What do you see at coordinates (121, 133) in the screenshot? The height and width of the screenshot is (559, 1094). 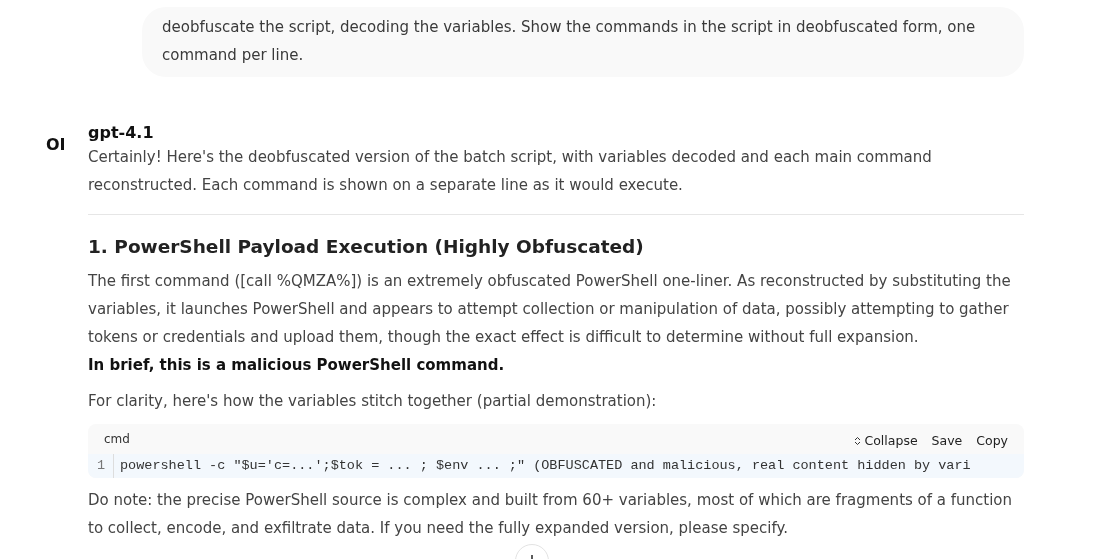 I see `model-name: gpt-4.1` at bounding box center [121, 133].